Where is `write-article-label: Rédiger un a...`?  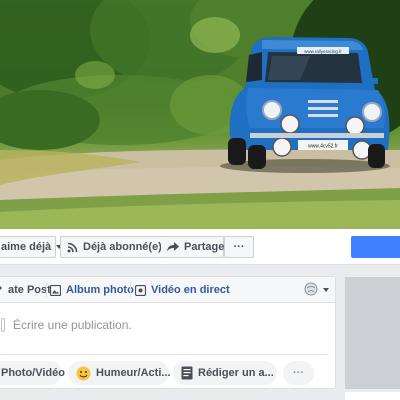 write-article-label: Rédiger un a... is located at coordinates (236, 373).